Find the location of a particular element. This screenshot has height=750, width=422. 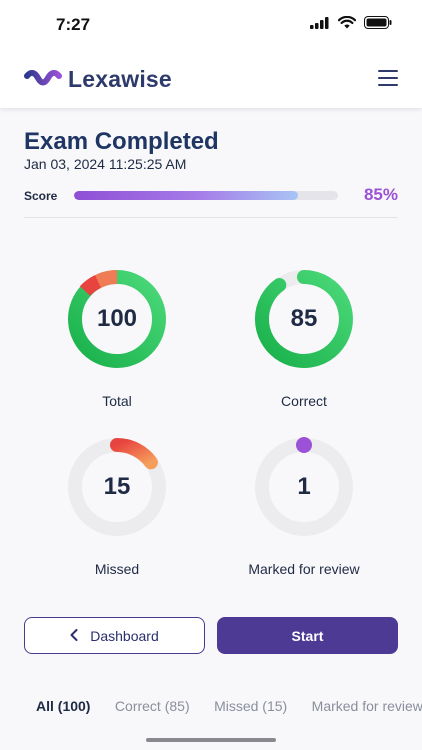

app-name: Lexawise is located at coordinates (120, 79).